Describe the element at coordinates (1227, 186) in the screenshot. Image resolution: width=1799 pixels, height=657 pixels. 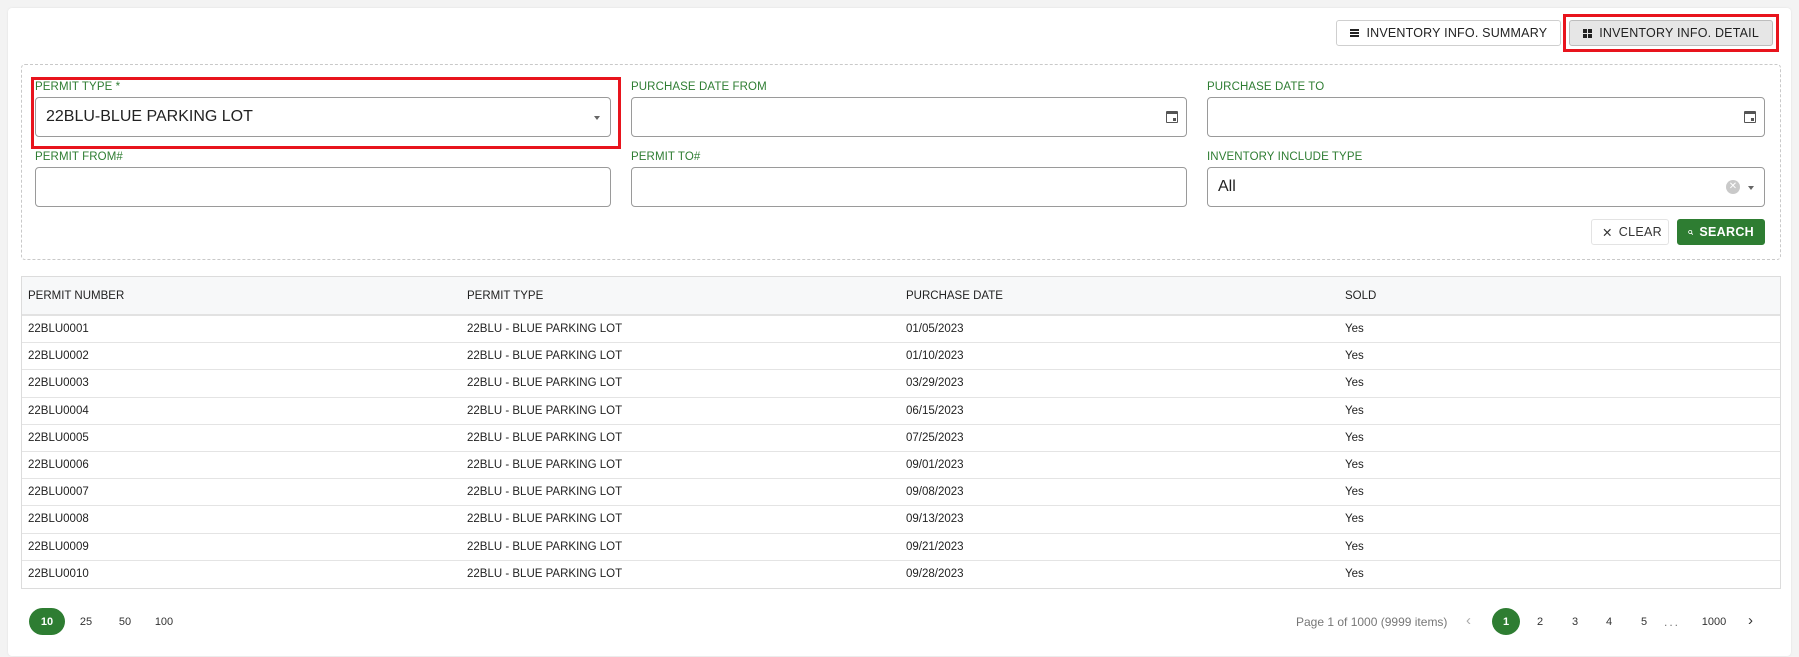
I see `inventory-include-type-value: All` at that location.